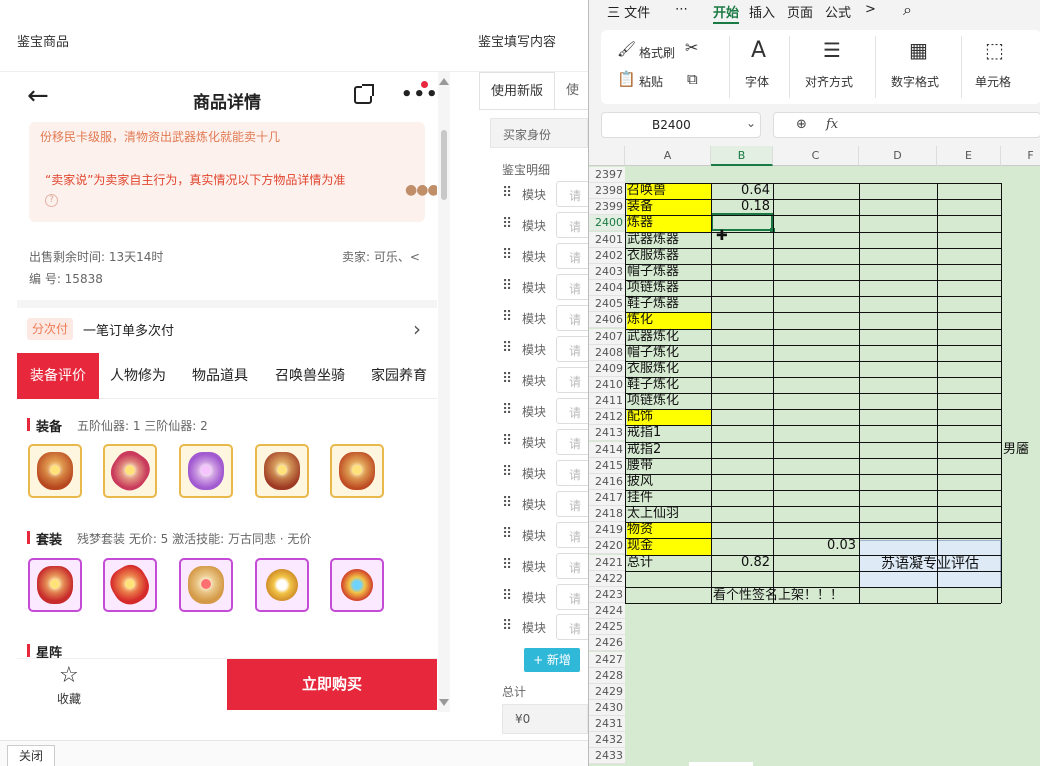 This screenshot has height=766, width=1040. Describe the element at coordinates (669, 321) in the screenshot. I see `cell-a: 炼化` at that location.